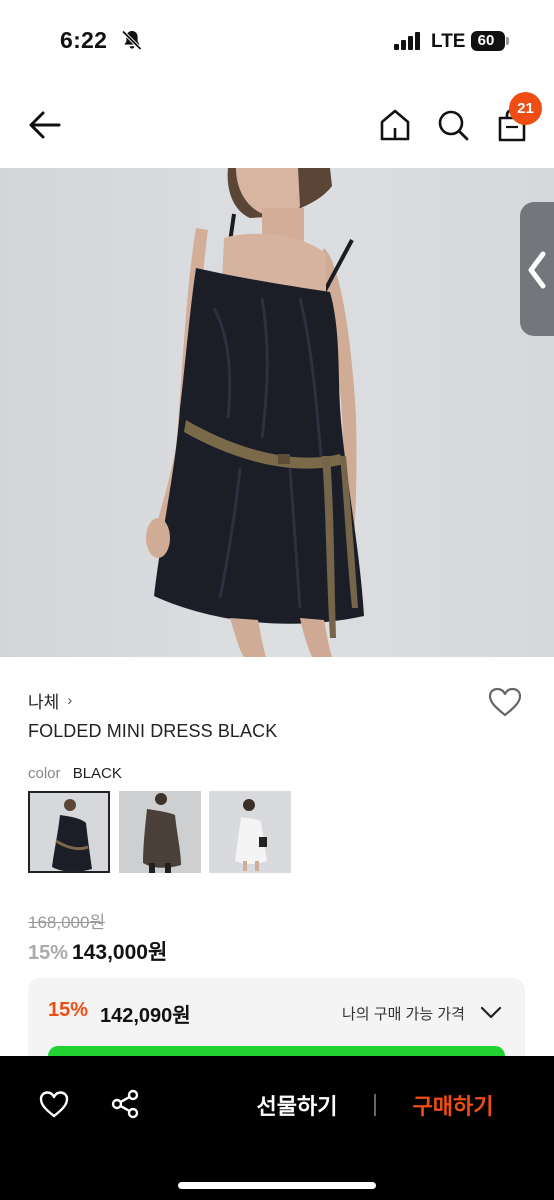  Describe the element at coordinates (395, 125) in the screenshot. I see `home-icon` at that location.